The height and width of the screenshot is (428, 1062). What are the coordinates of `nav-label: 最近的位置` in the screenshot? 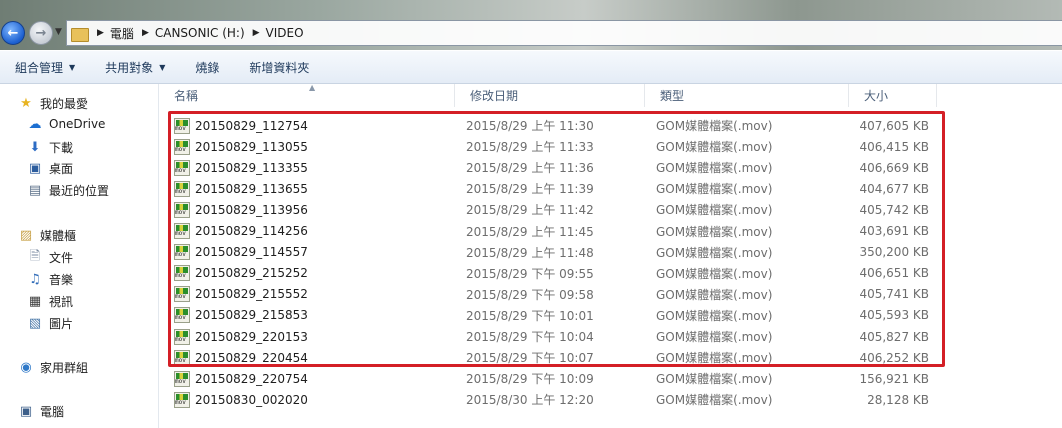 It's located at (79, 191).